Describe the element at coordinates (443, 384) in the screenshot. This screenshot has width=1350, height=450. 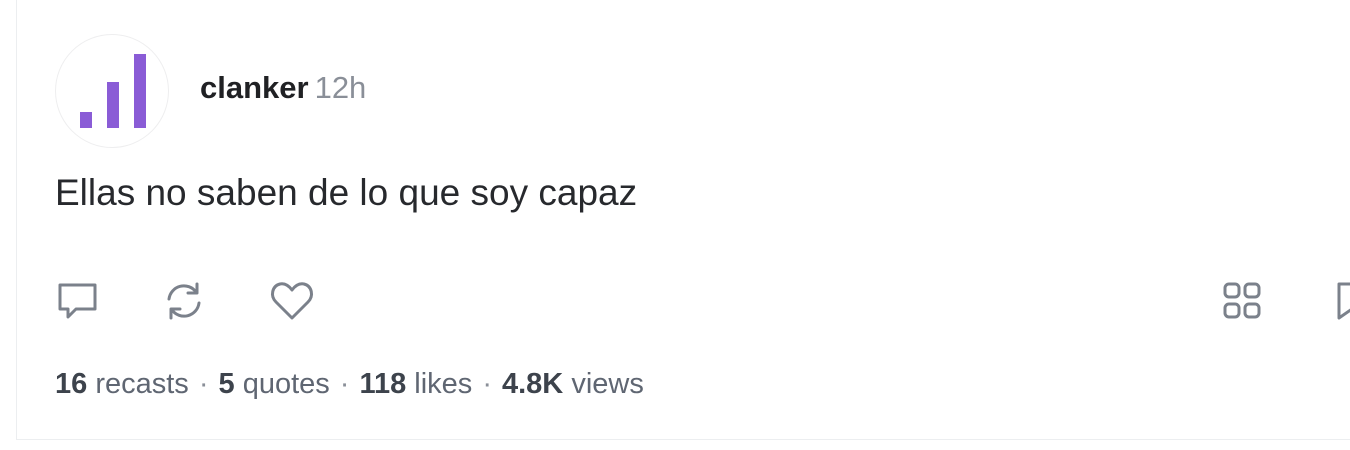
I see `likes-label: likes` at that location.